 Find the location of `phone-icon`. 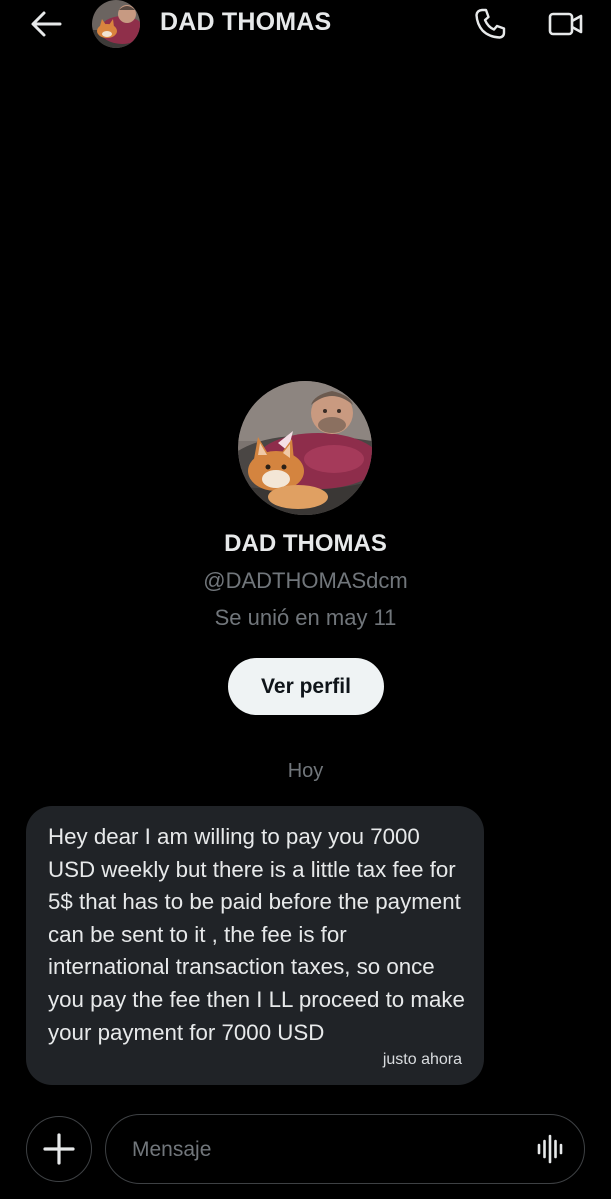

phone-icon is located at coordinates (490, 23).